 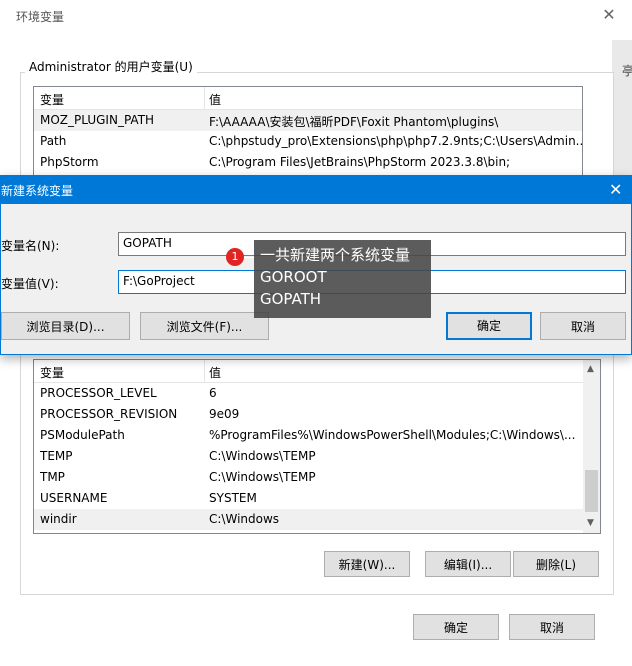 I want to click on var-value: C:\Windows, so click(x=244, y=519).